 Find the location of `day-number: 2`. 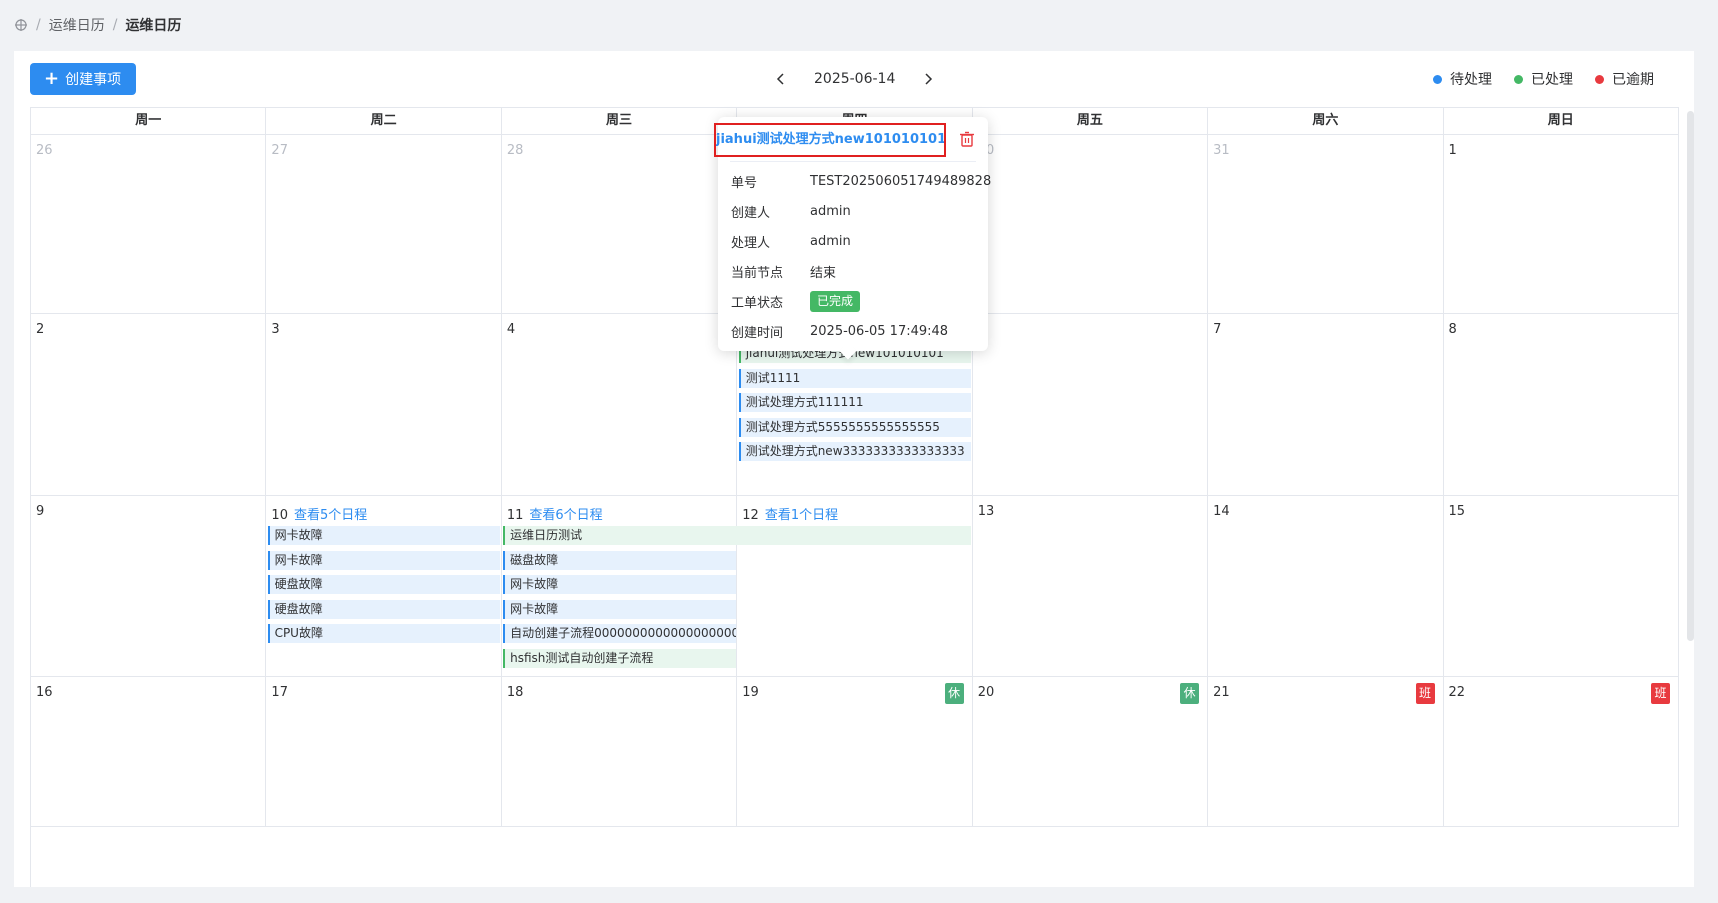

day-number: 2 is located at coordinates (40, 329).